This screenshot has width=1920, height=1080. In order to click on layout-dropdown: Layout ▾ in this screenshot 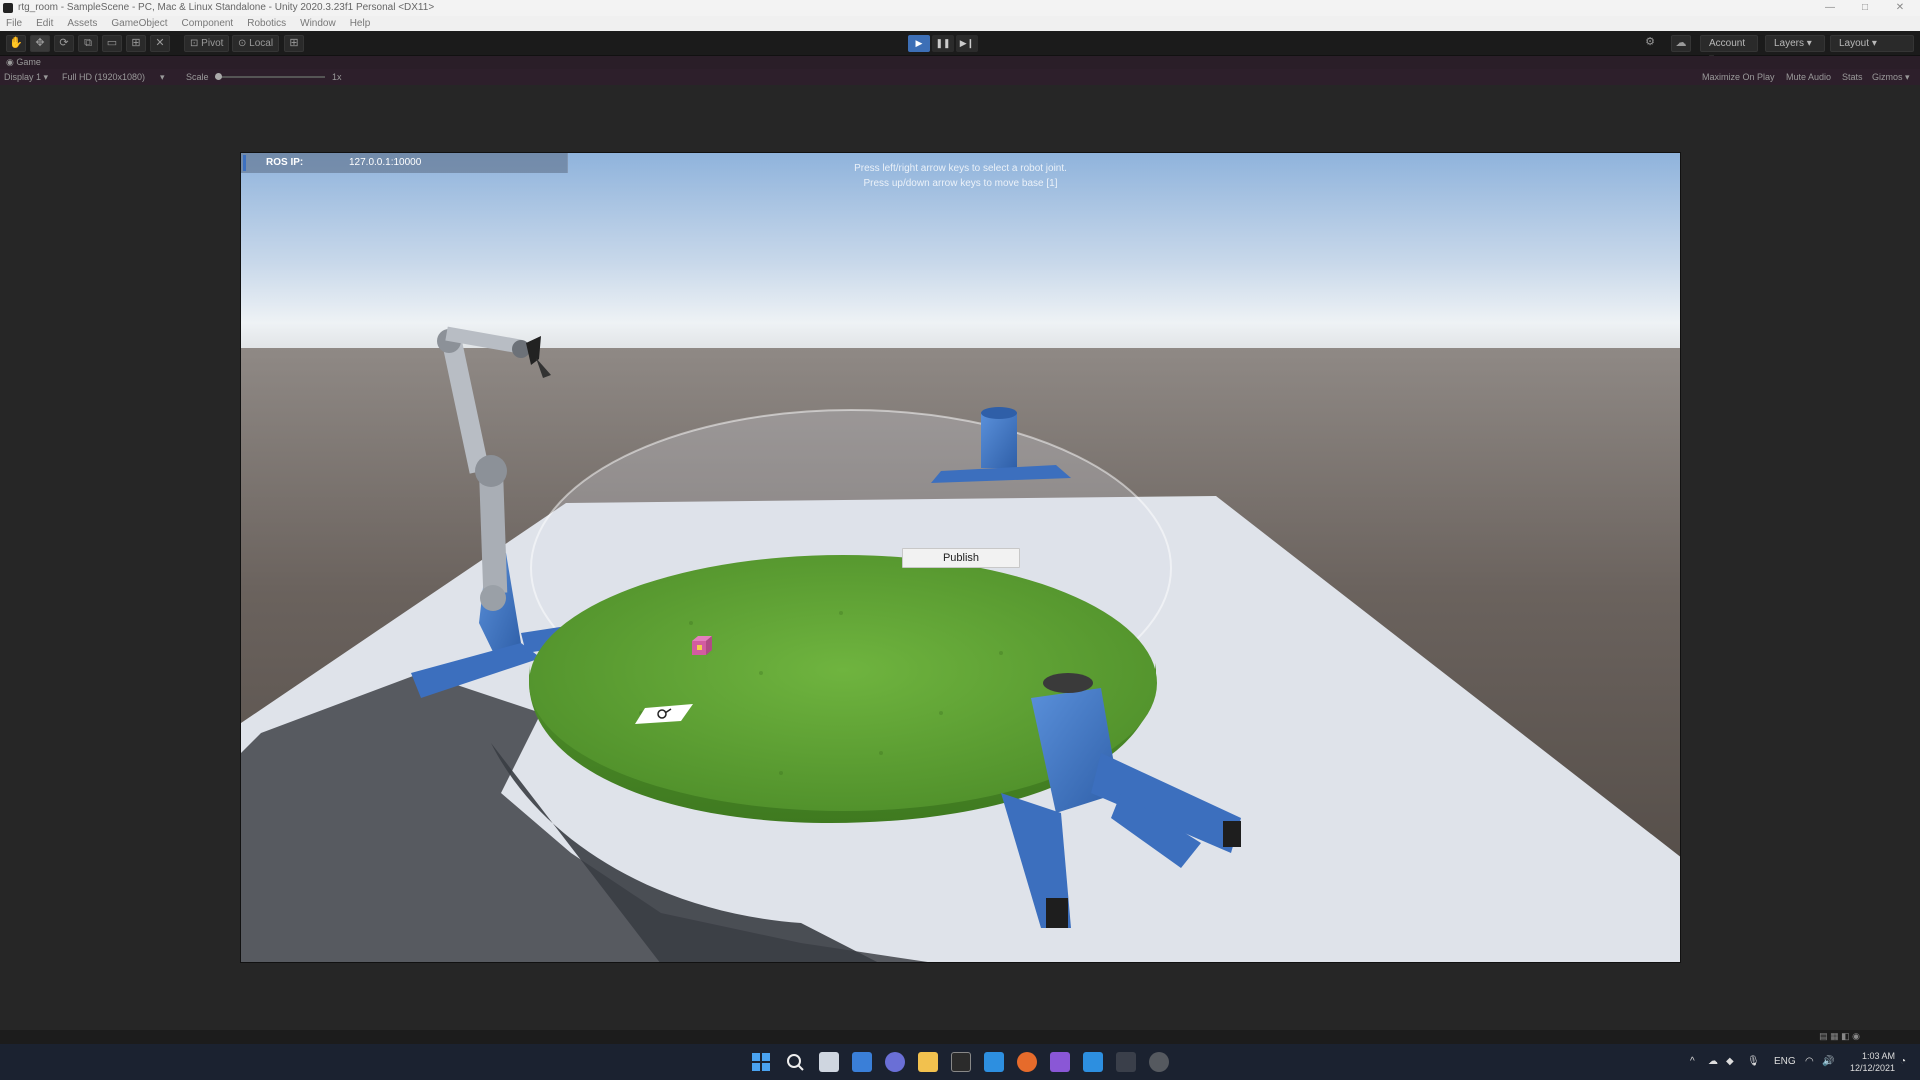, I will do `click(1872, 43)`.